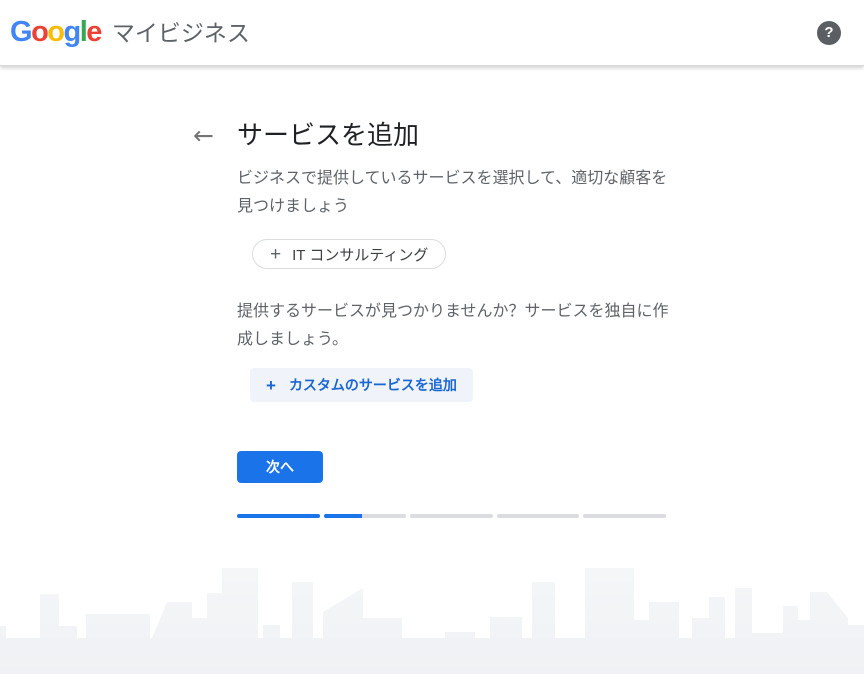  I want to click on logo-letter: g, so click(72, 32).